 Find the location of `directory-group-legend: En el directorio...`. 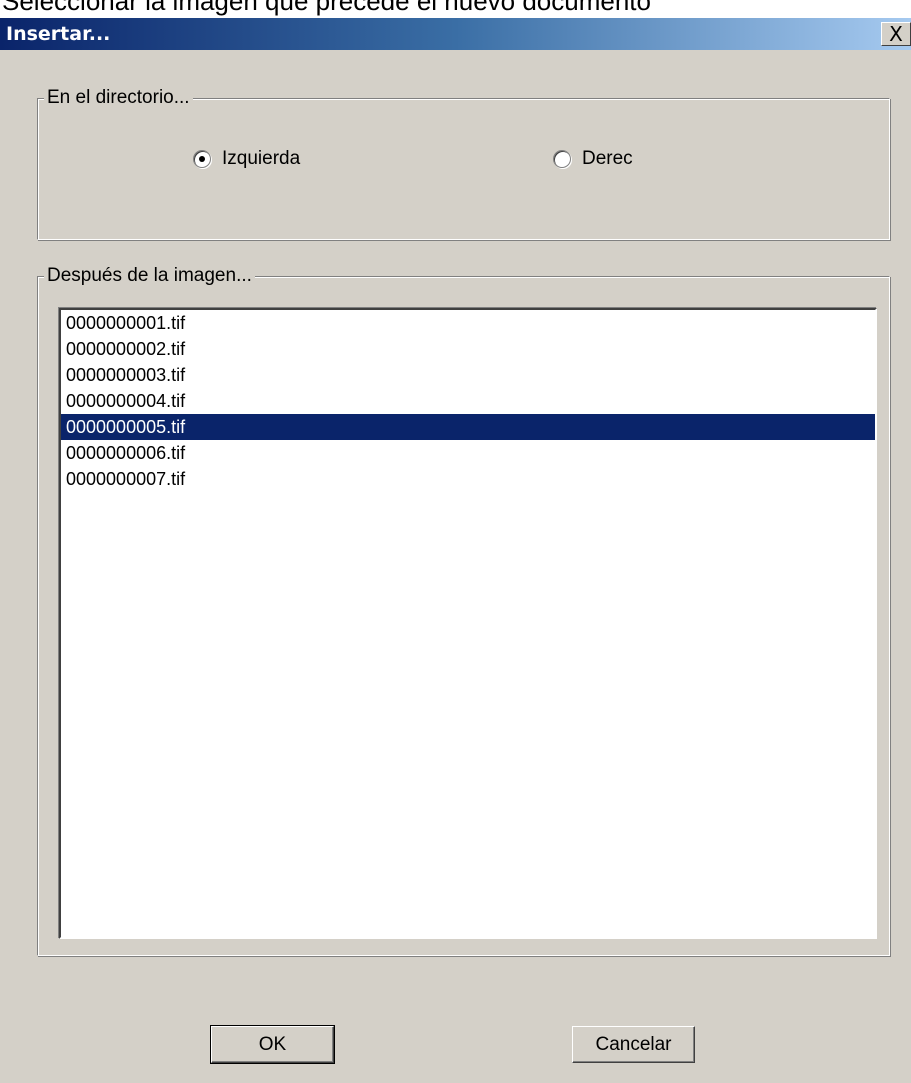

directory-group-legend: En el directorio... is located at coordinates (118, 98).